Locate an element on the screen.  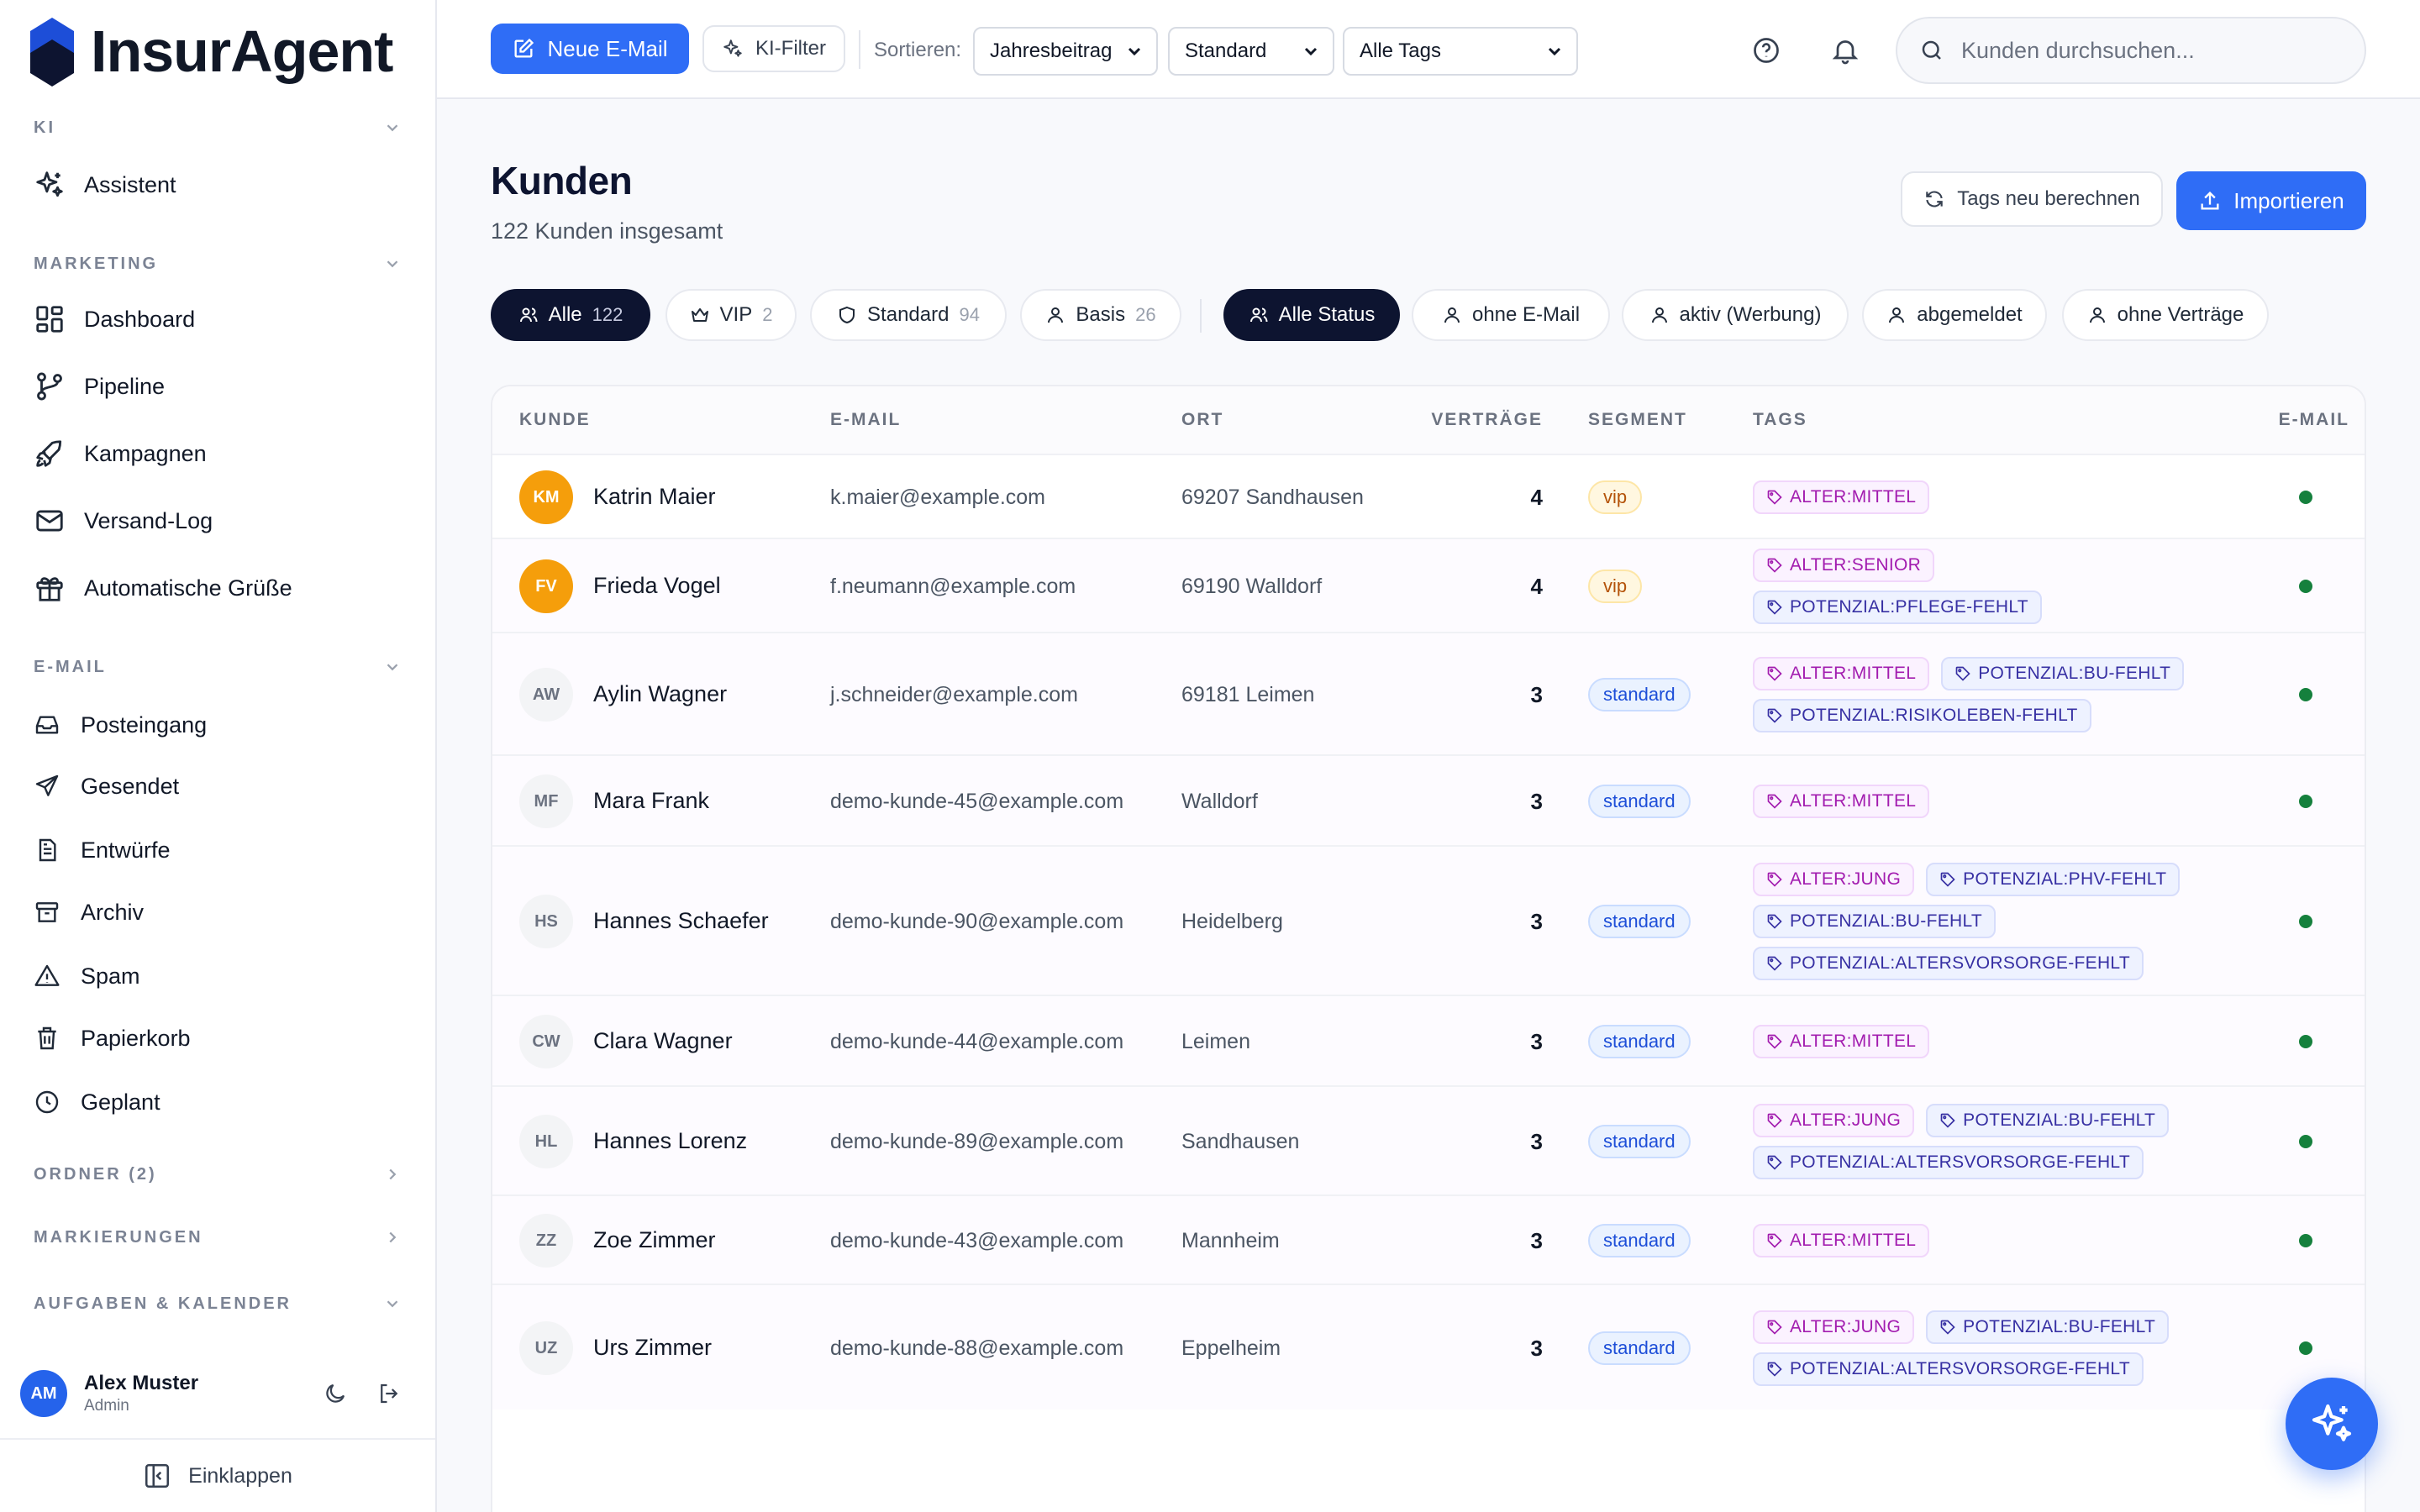
header-segment: SEGMENT is located at coordinates (1637, 420).